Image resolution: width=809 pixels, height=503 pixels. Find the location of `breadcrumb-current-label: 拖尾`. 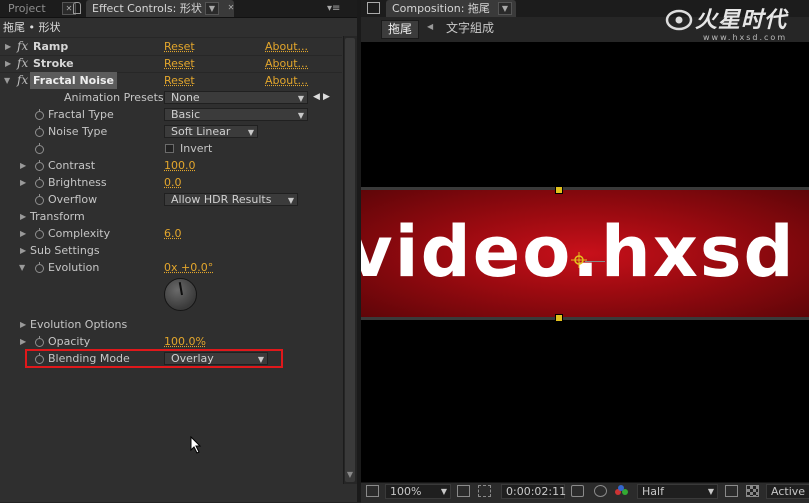

breadcrumb-current-label: 拖尾 is located at coordinates (400, 29).